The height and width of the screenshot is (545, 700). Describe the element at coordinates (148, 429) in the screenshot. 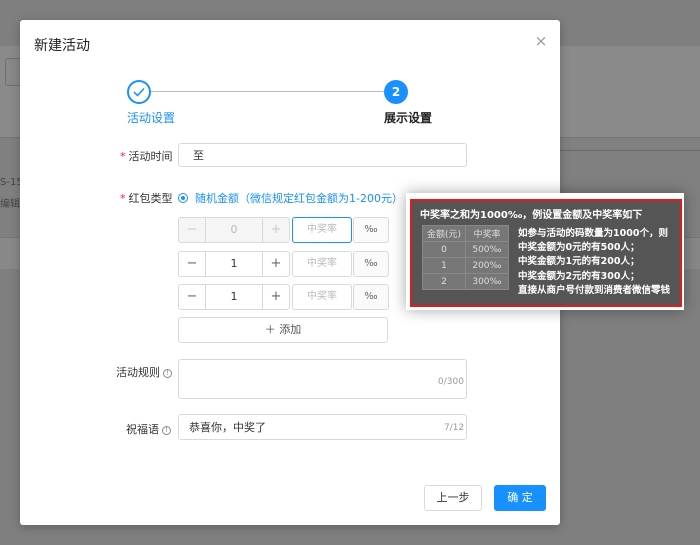

I see `blessing-label: 祝福语!` at that location.